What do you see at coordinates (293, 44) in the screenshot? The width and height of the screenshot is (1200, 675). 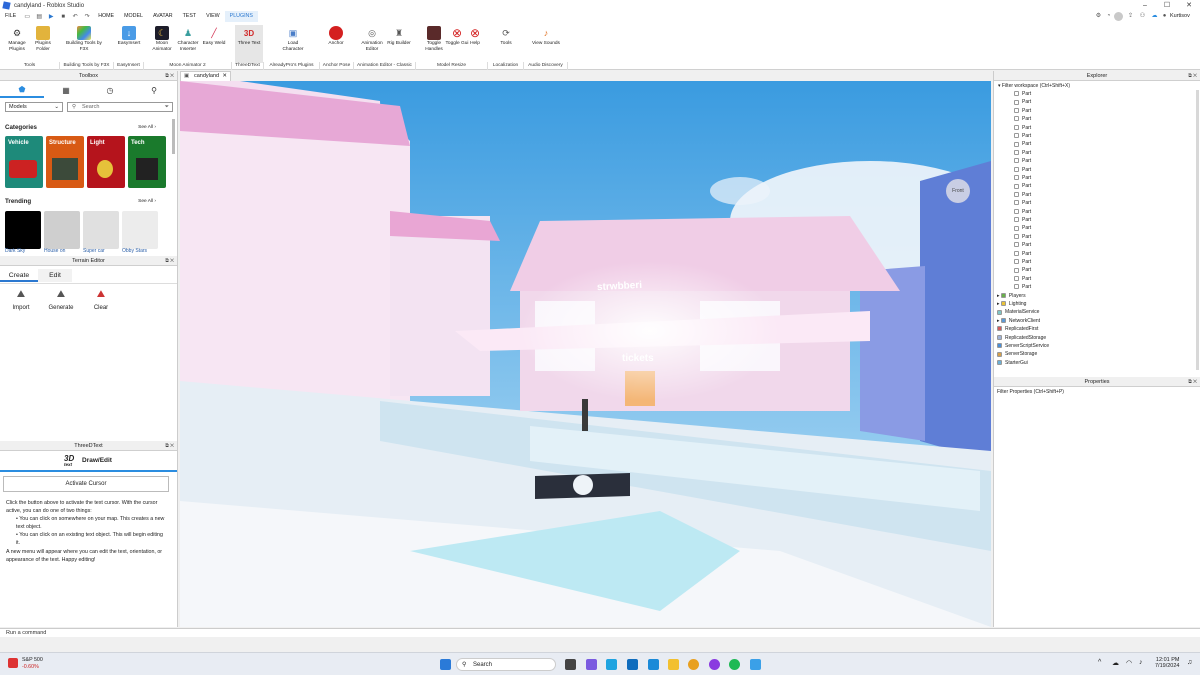 I see `load-character-button: ▣ Load Character` at bounding box center [293, 44].